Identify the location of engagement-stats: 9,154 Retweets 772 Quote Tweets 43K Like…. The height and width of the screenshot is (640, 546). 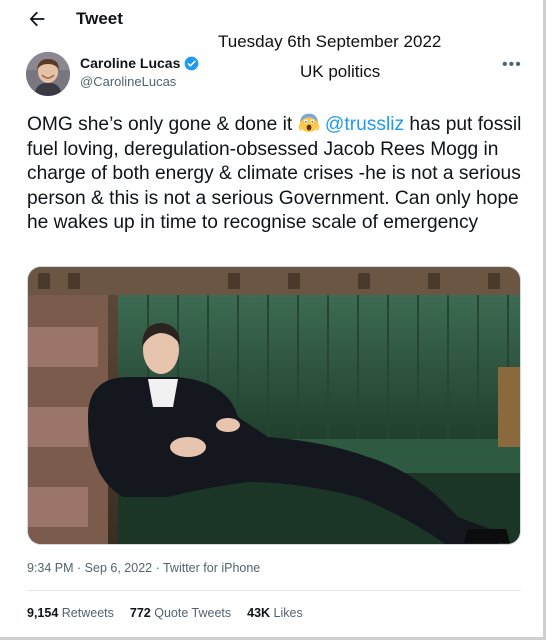
(165, 613).